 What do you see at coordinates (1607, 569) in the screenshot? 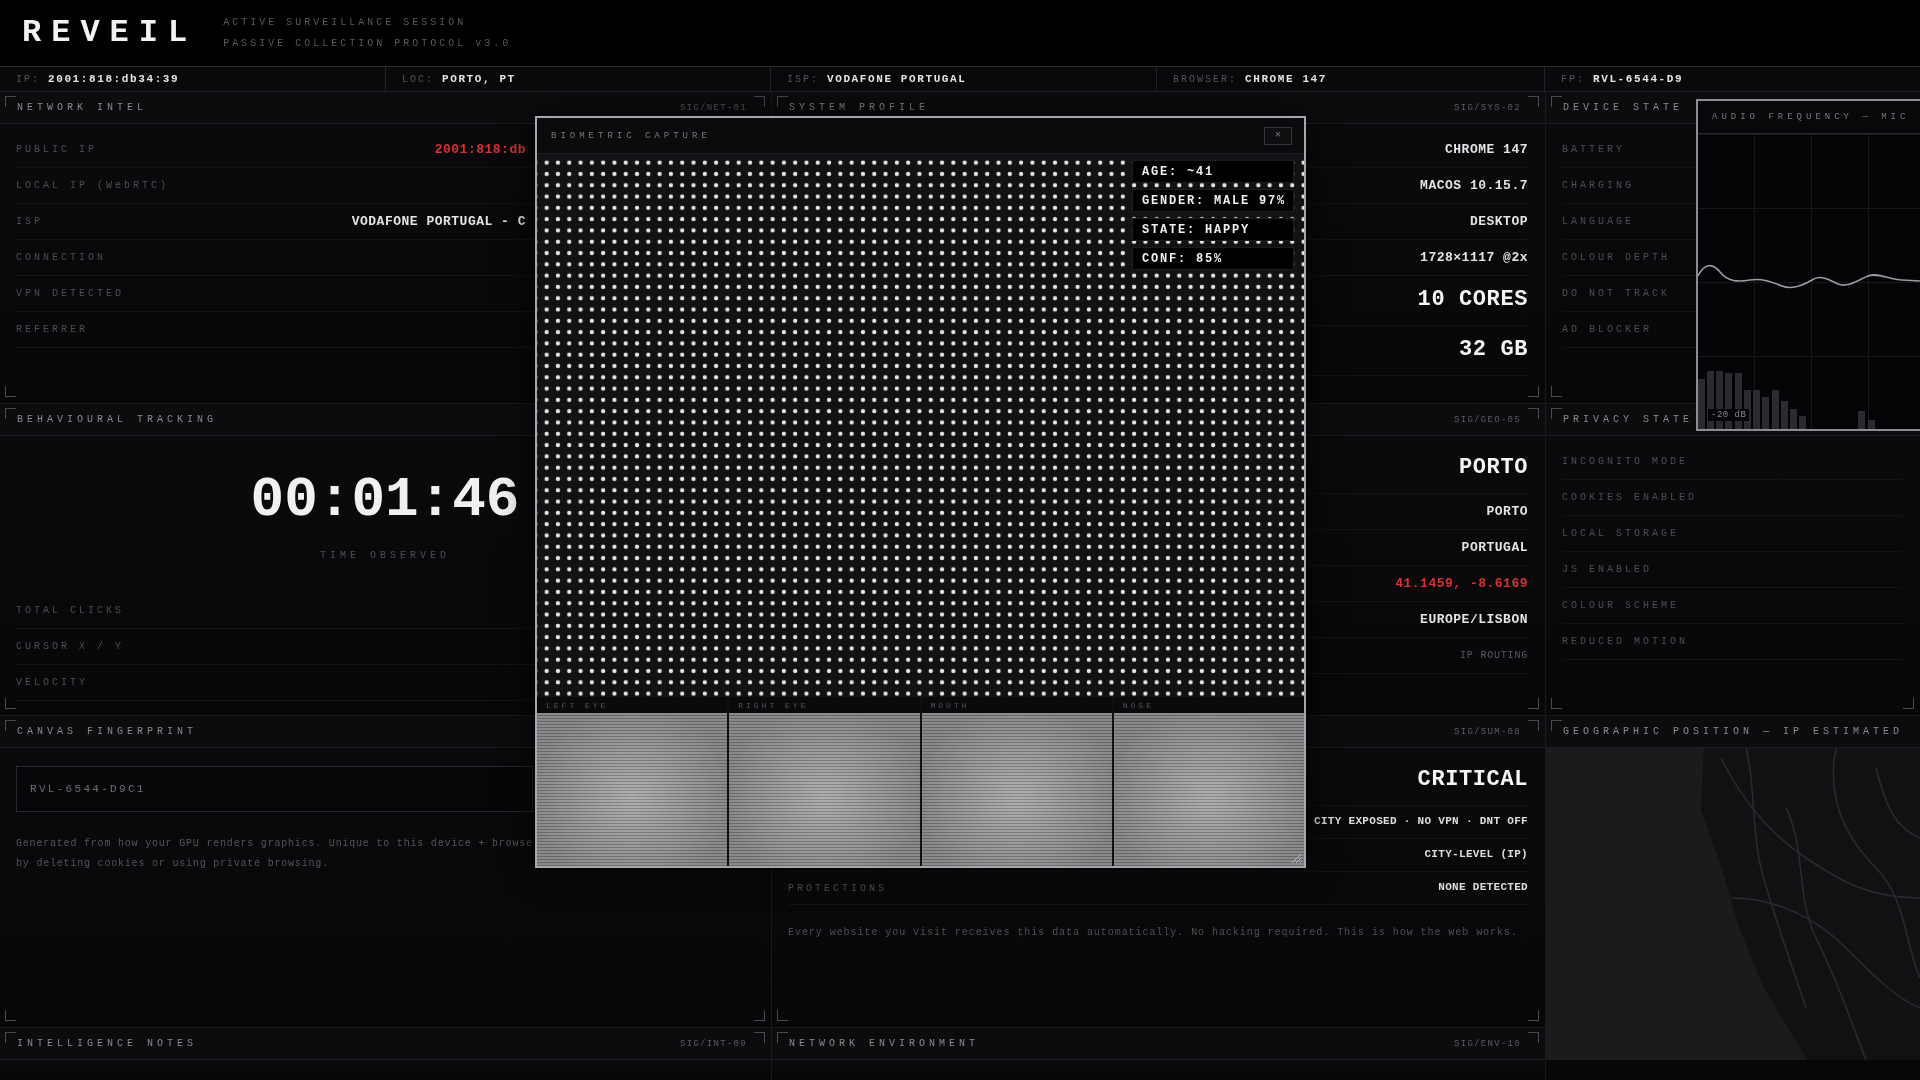
I see `field-label: JS ENABLED` at bounding box center [1607, 569].